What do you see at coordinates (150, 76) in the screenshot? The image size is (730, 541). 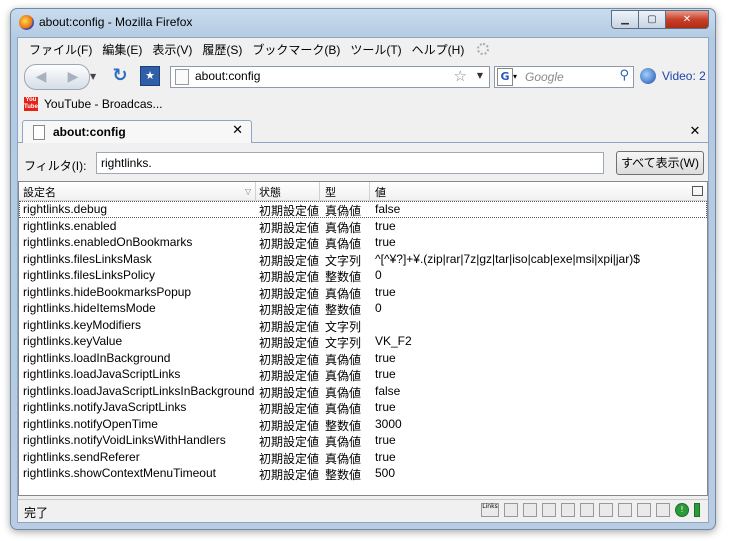 I see `bookmark-star-button: ★` at bounding box center [150, 76].